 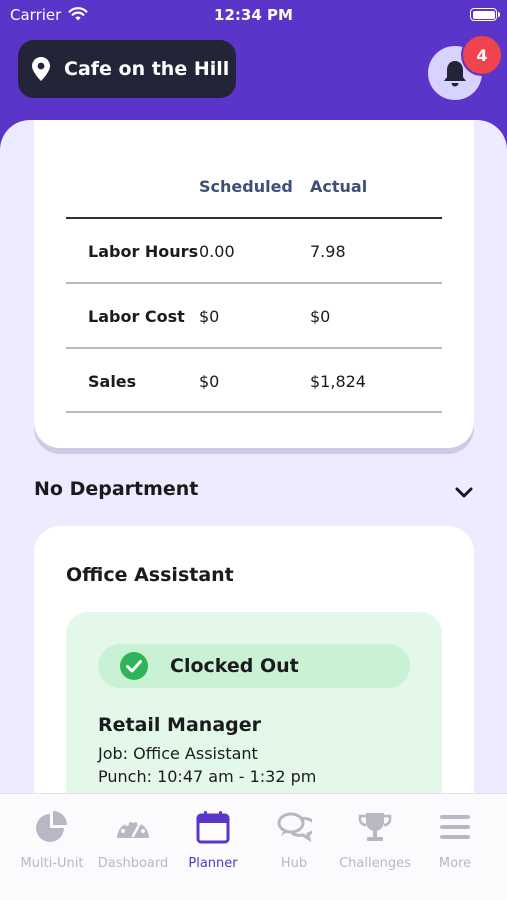 I want to click on clock-status-label: Clocked Out, so click(x=234, y=666).